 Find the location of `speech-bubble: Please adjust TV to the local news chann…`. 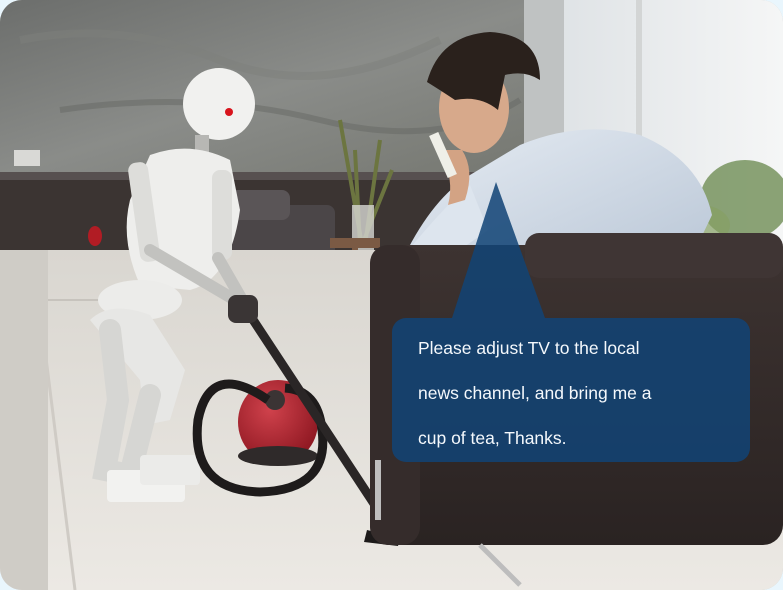

speech-bubble: Please adjust TV to the local news chann… is located at coordinates (571, 390).